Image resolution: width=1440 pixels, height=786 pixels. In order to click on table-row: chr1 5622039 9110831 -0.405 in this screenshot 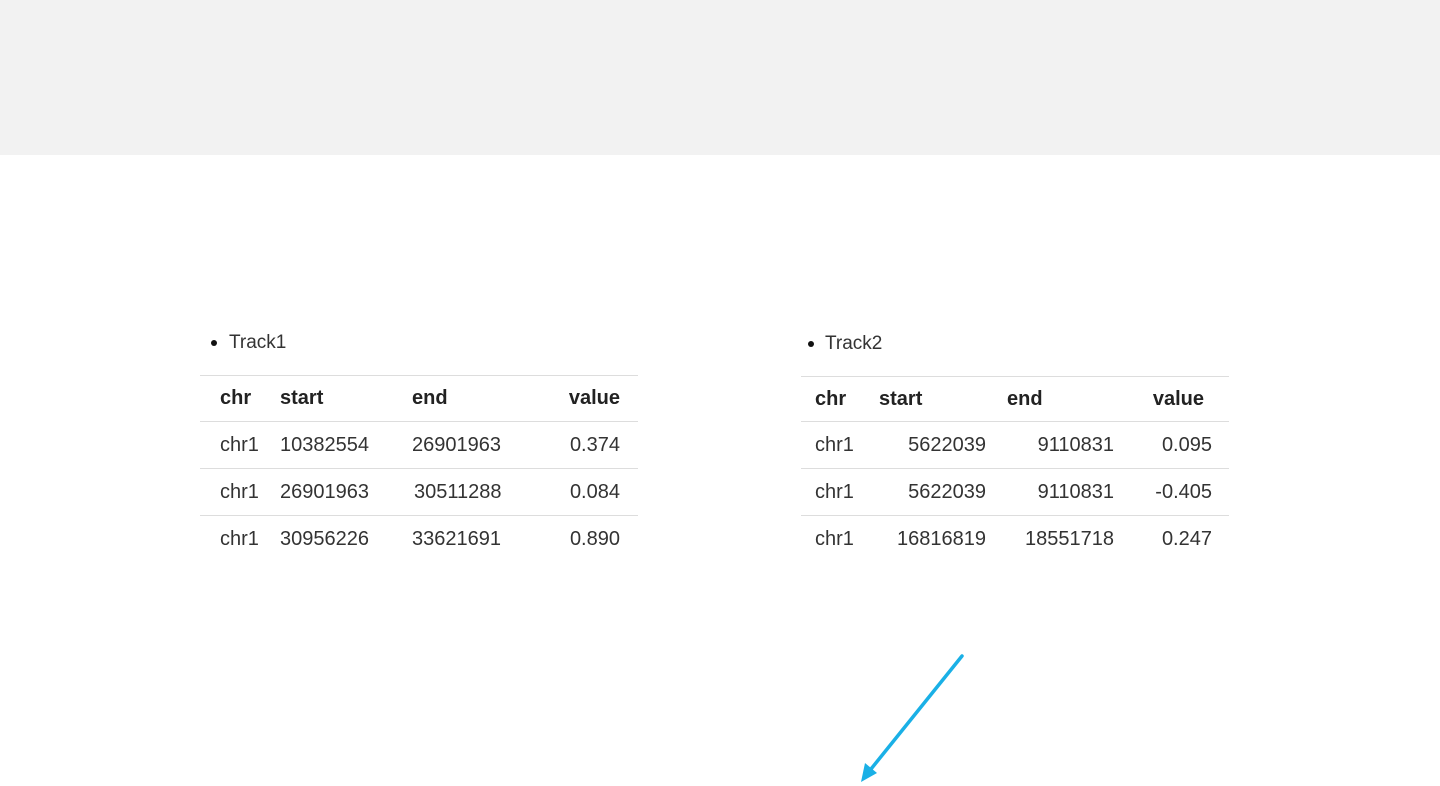, I will do `click(1015, 492)`.